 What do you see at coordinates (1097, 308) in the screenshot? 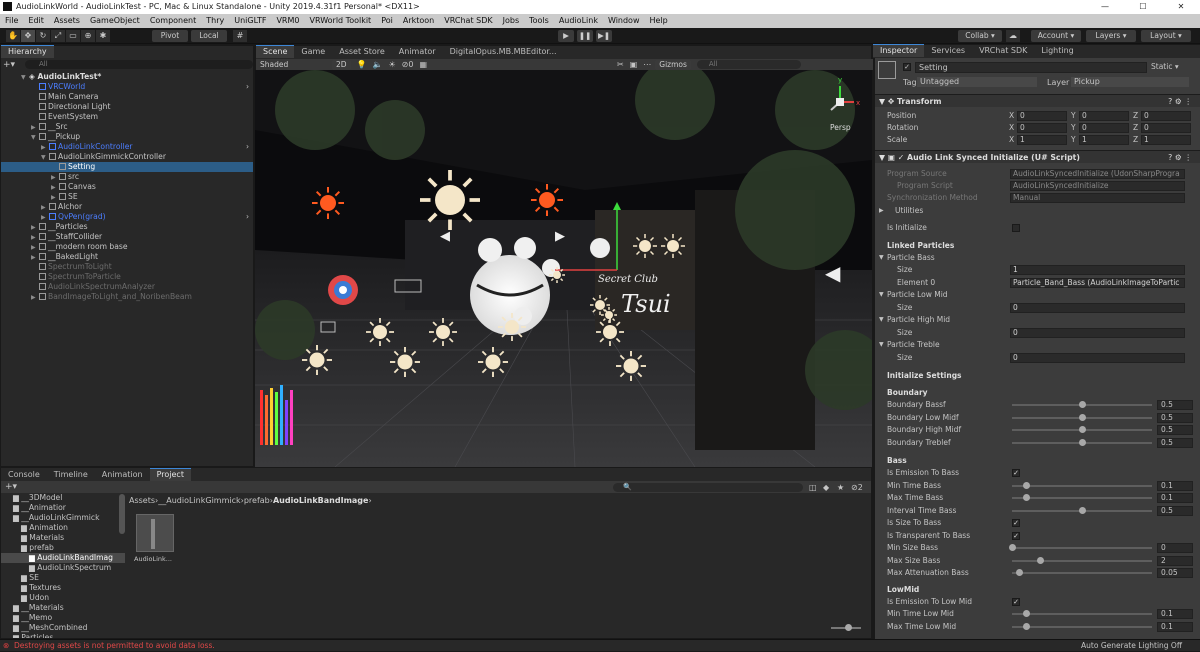
I see `particle-low-mid-size-field: 0` at bounding box center [1097, 308].